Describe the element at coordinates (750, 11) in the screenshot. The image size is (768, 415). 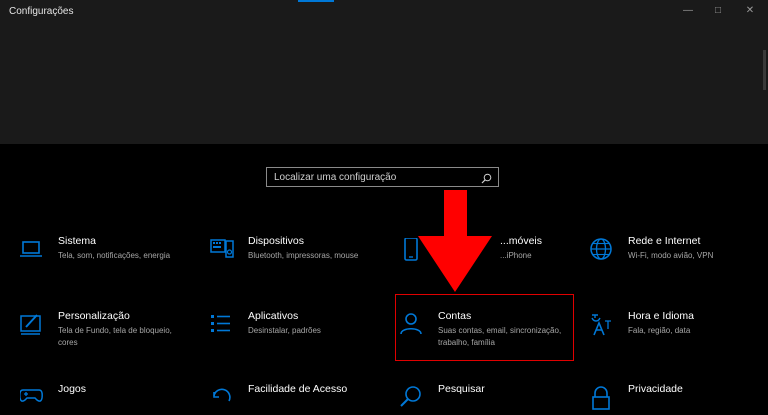
I see `close-button: ✕` at that location.